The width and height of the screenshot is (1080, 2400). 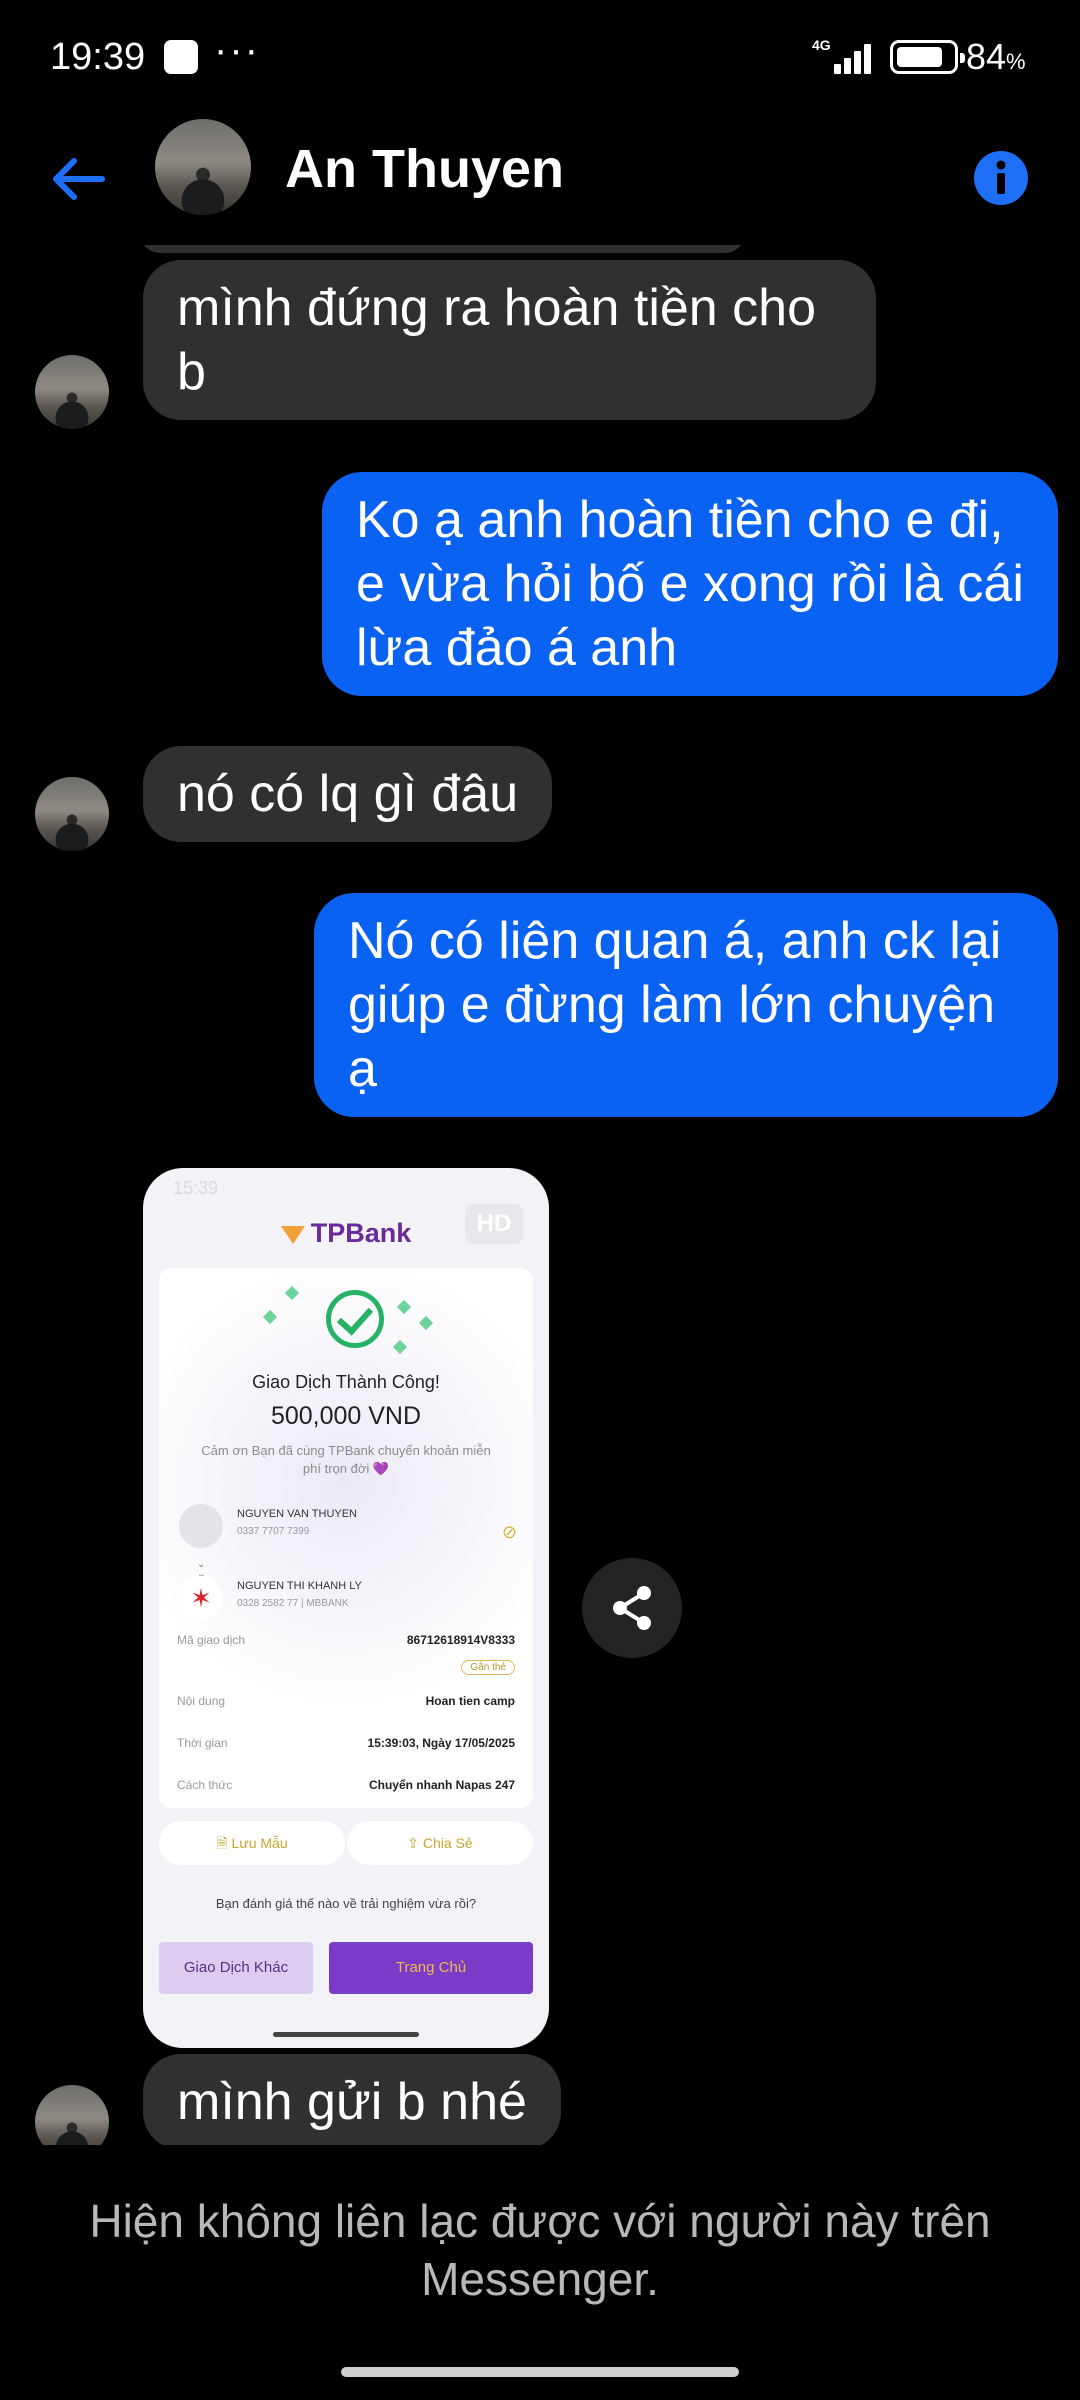 I want to click on notification-app-icon, so click(x=181, y=57).